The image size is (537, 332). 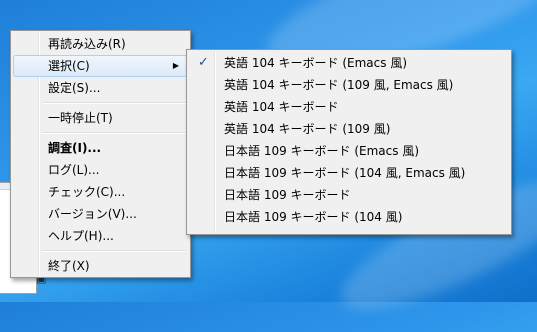 What do you see at coordinates (349, 85) in the screenshot?
I see `submenu-item-en104-109-emacs: 英語 104 キーボード (109 風, Emacs 風)` at bounding box center [349, 85].